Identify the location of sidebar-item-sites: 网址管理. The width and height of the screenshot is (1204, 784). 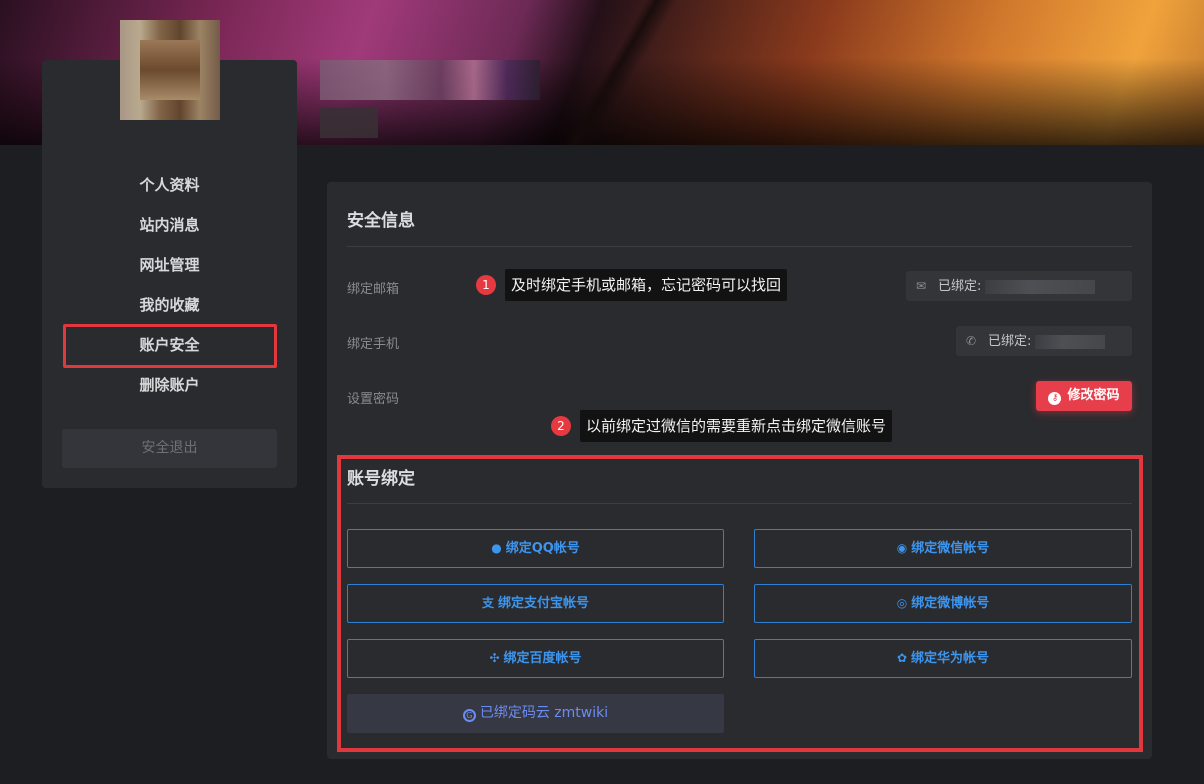
(169, 265).